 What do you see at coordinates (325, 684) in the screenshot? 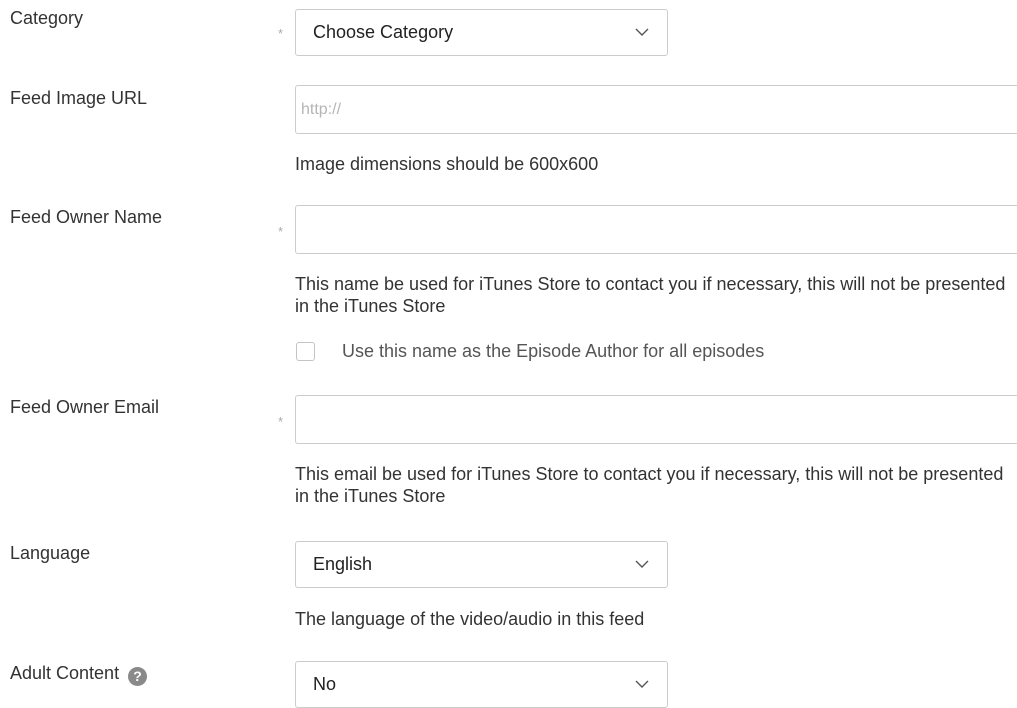
I see `adult-content-select-value: No` at bounding box center [325, 684].